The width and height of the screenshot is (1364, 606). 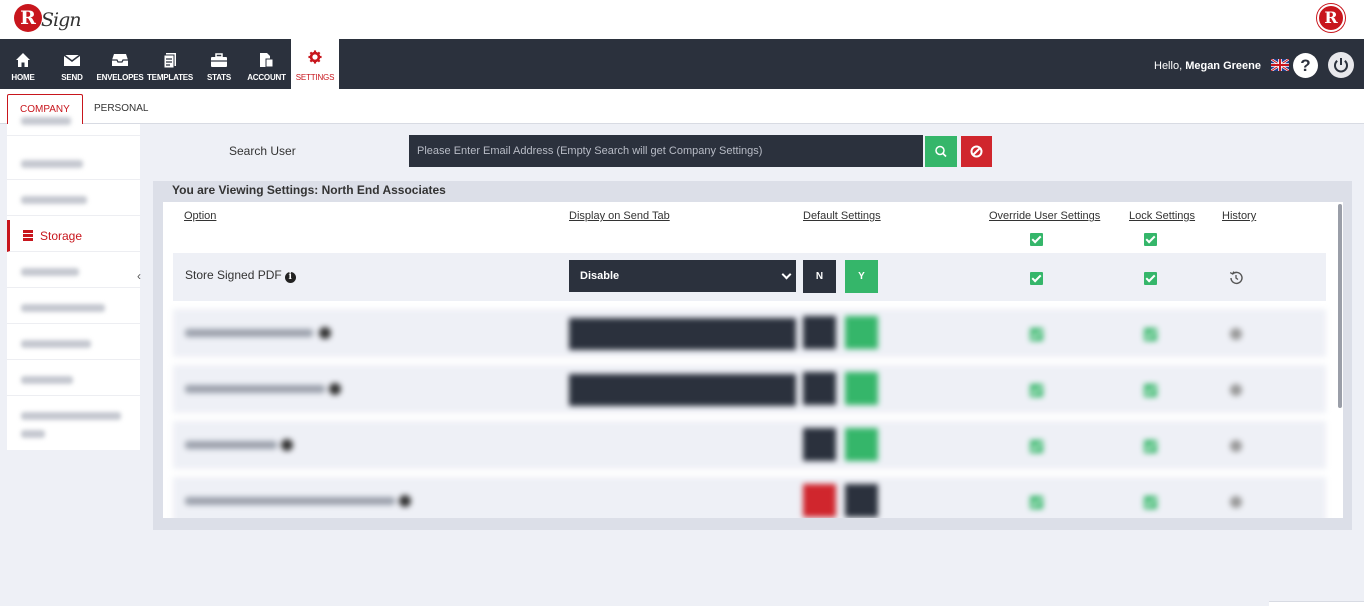 What do you see at coordinates (73, 236) in the screenshot?
I see `sidebar-item-storage: Storage` at bounding box center [73, 236].